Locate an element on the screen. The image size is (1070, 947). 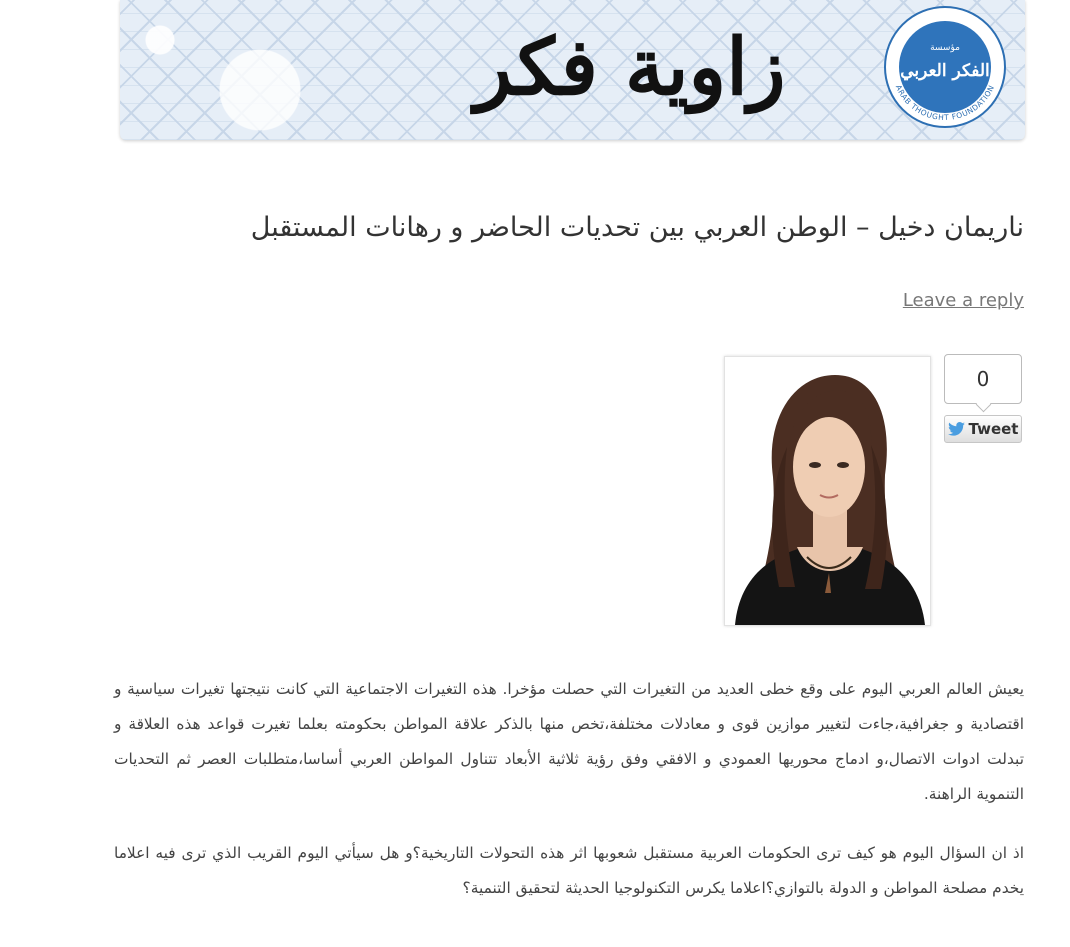
leave-reply-link: Leave a reply is located at coordinates (963, 300).